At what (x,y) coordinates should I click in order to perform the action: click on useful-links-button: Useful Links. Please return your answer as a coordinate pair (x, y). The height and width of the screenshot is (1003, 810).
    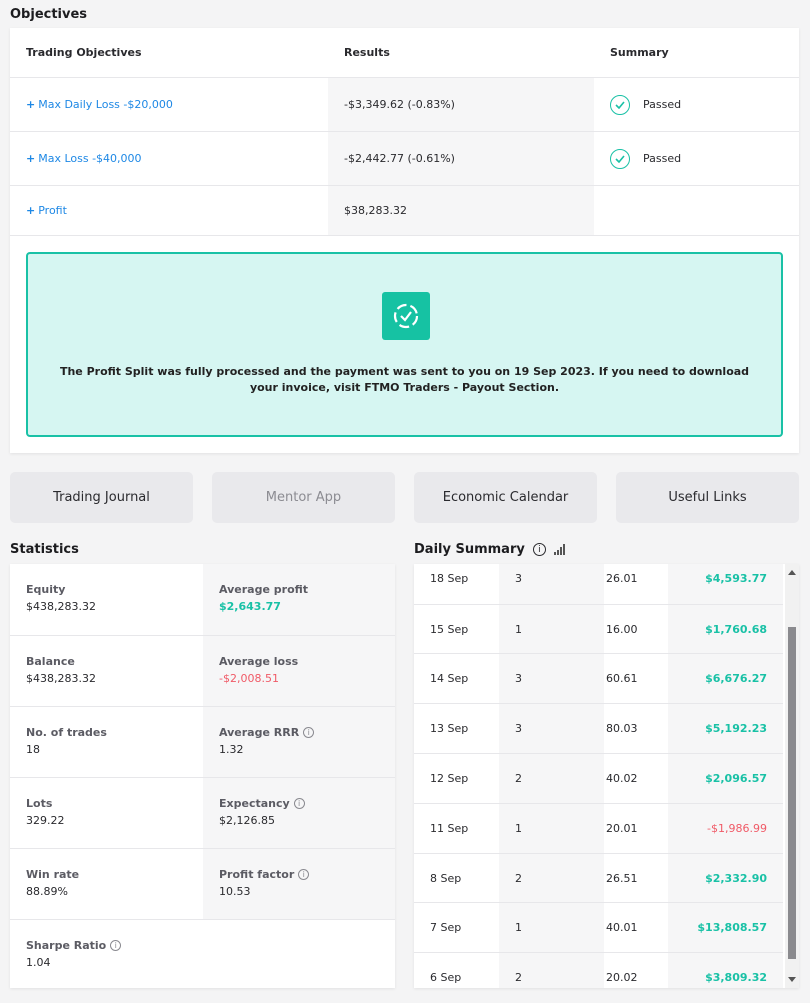
    Looking at the image, I should click on (707, 497).